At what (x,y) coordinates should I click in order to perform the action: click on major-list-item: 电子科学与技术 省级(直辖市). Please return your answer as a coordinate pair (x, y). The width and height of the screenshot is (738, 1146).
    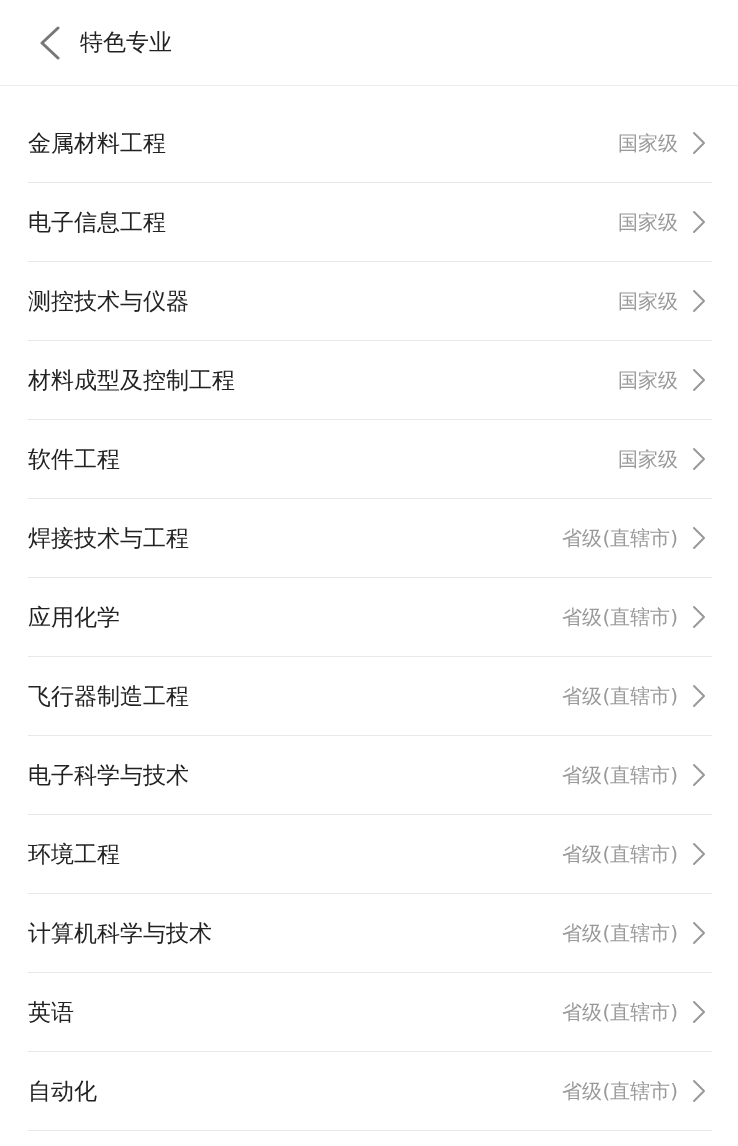
    Looking at the image, I should click on (370, 775).